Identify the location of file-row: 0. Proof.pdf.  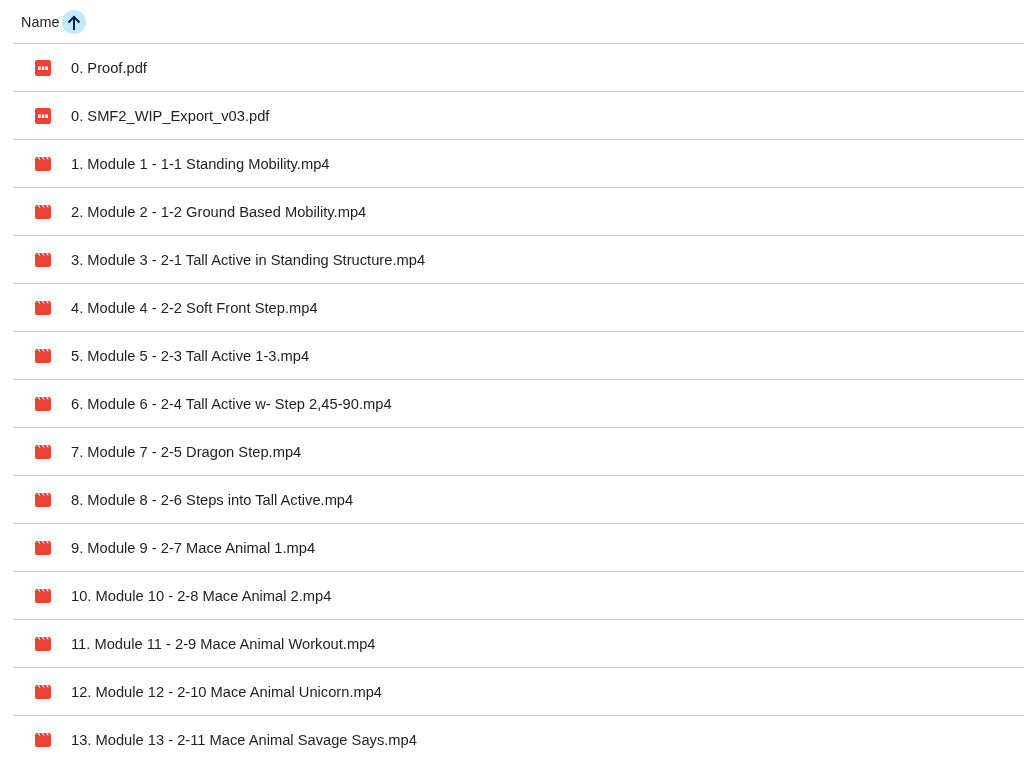
(519, 68).